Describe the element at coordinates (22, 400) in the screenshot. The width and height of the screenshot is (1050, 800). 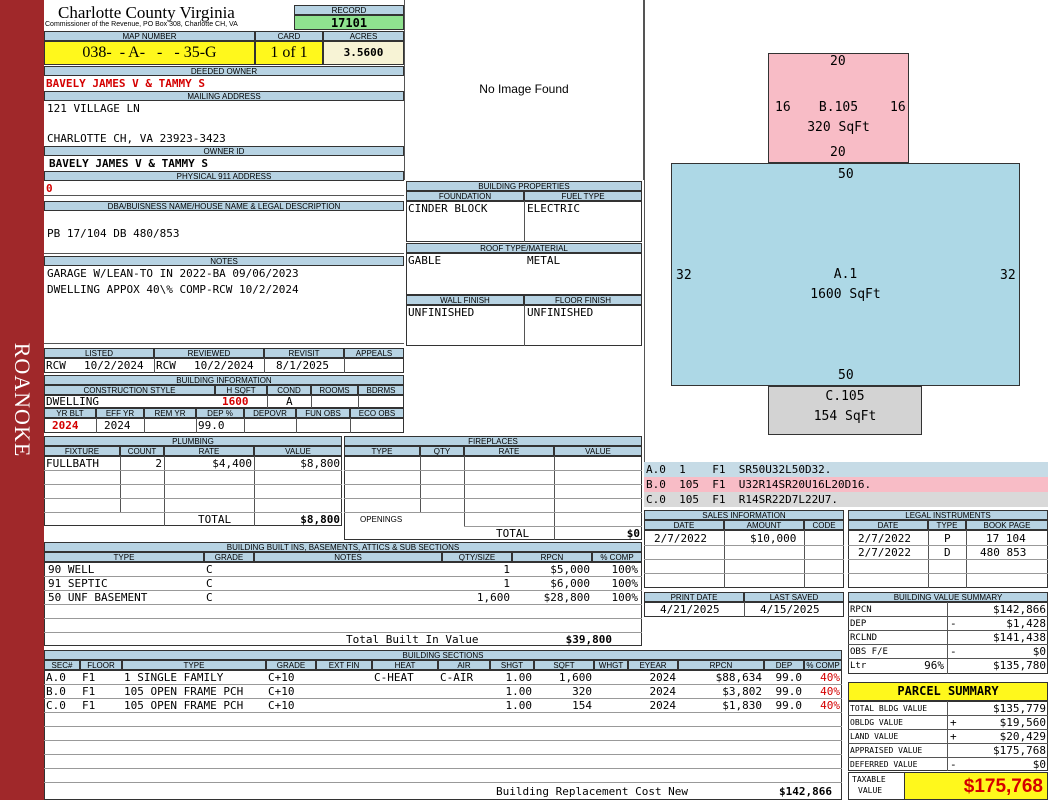
I see `side-banner-label: ROANOKE` at that location.